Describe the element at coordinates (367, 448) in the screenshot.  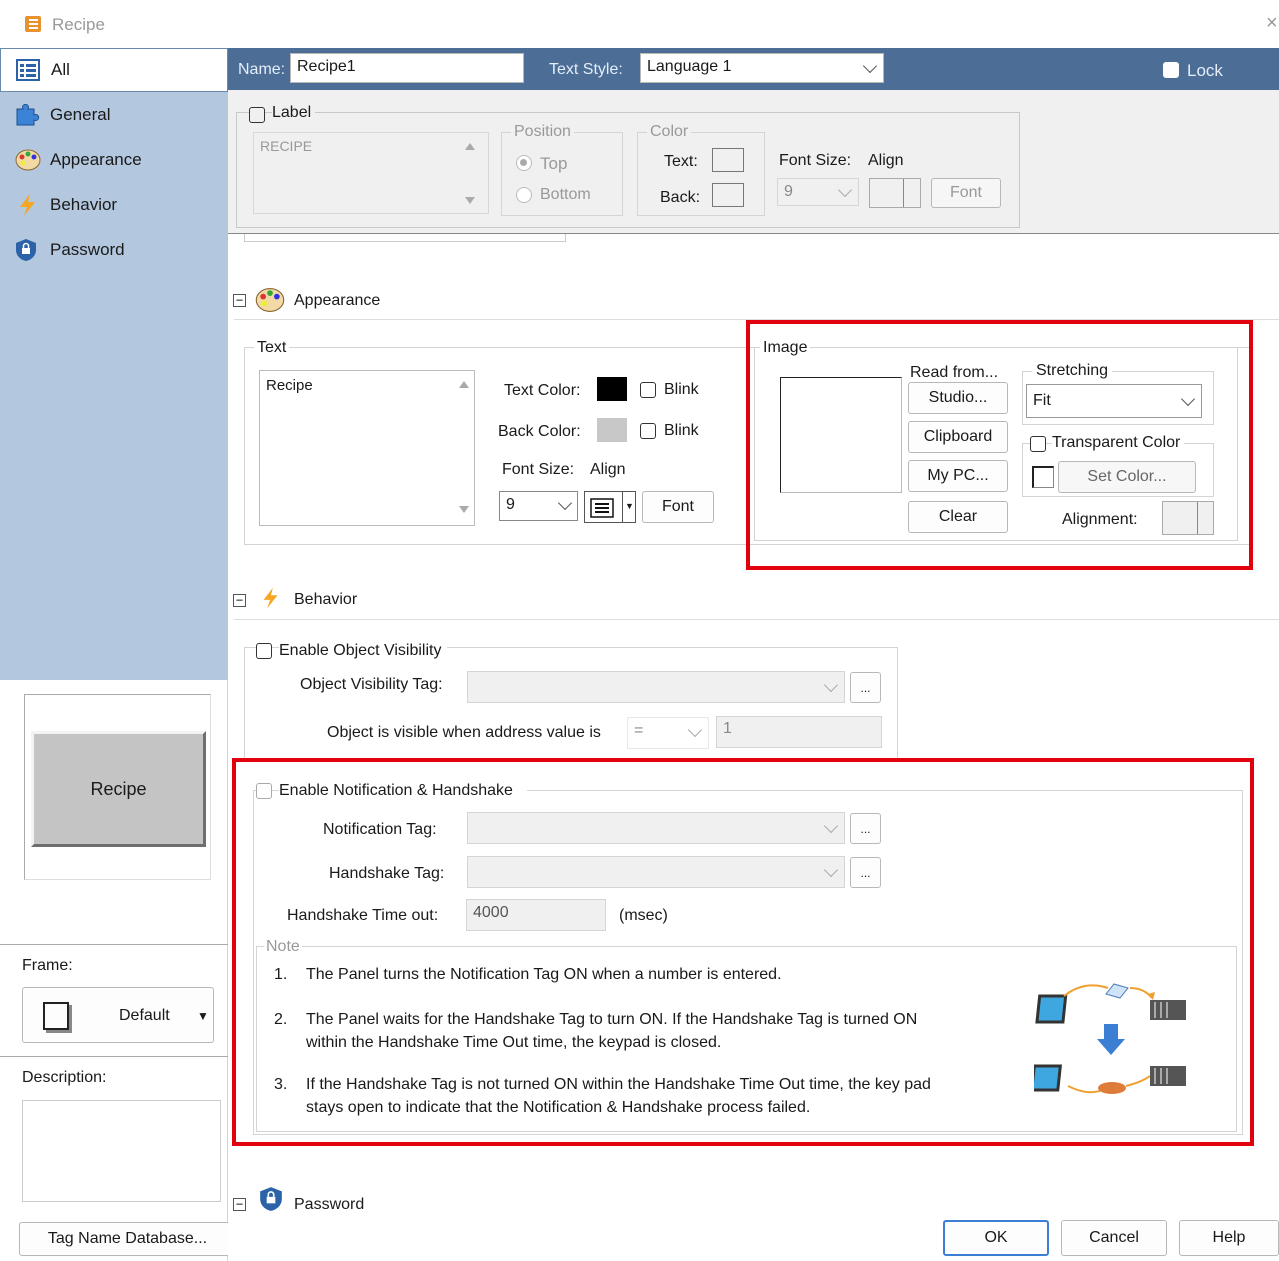
I see `appearance-text-area: Recipe` at that location.